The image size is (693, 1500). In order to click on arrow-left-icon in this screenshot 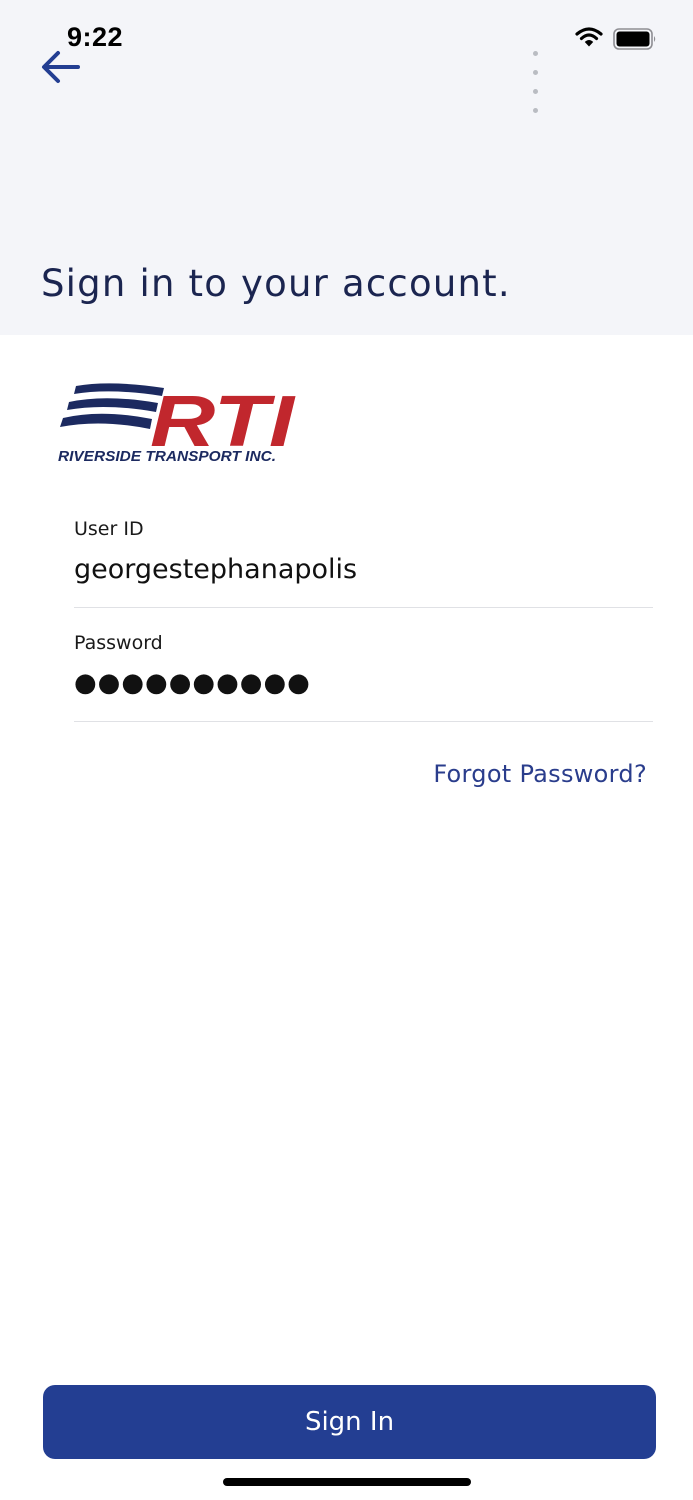, I will do `click(61, 67)`.